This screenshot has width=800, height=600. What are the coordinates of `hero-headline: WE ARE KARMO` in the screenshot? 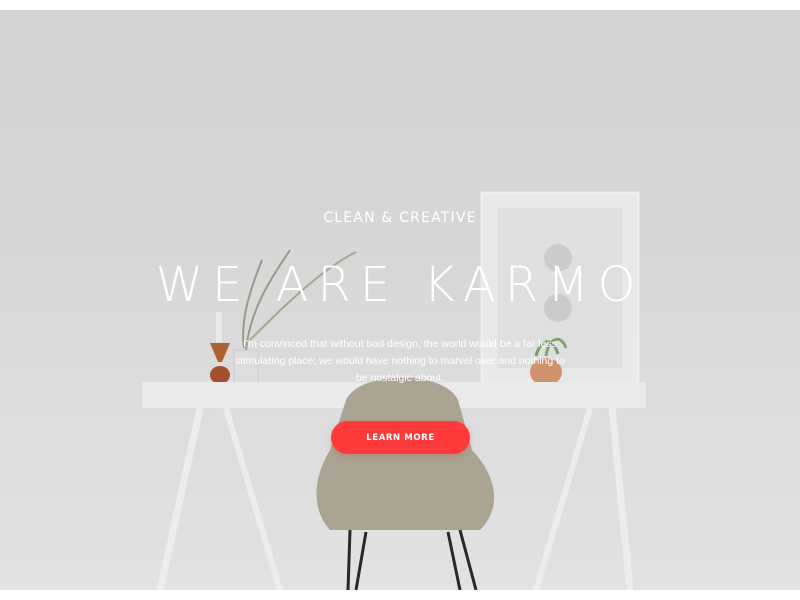 It's located at (400, 285).